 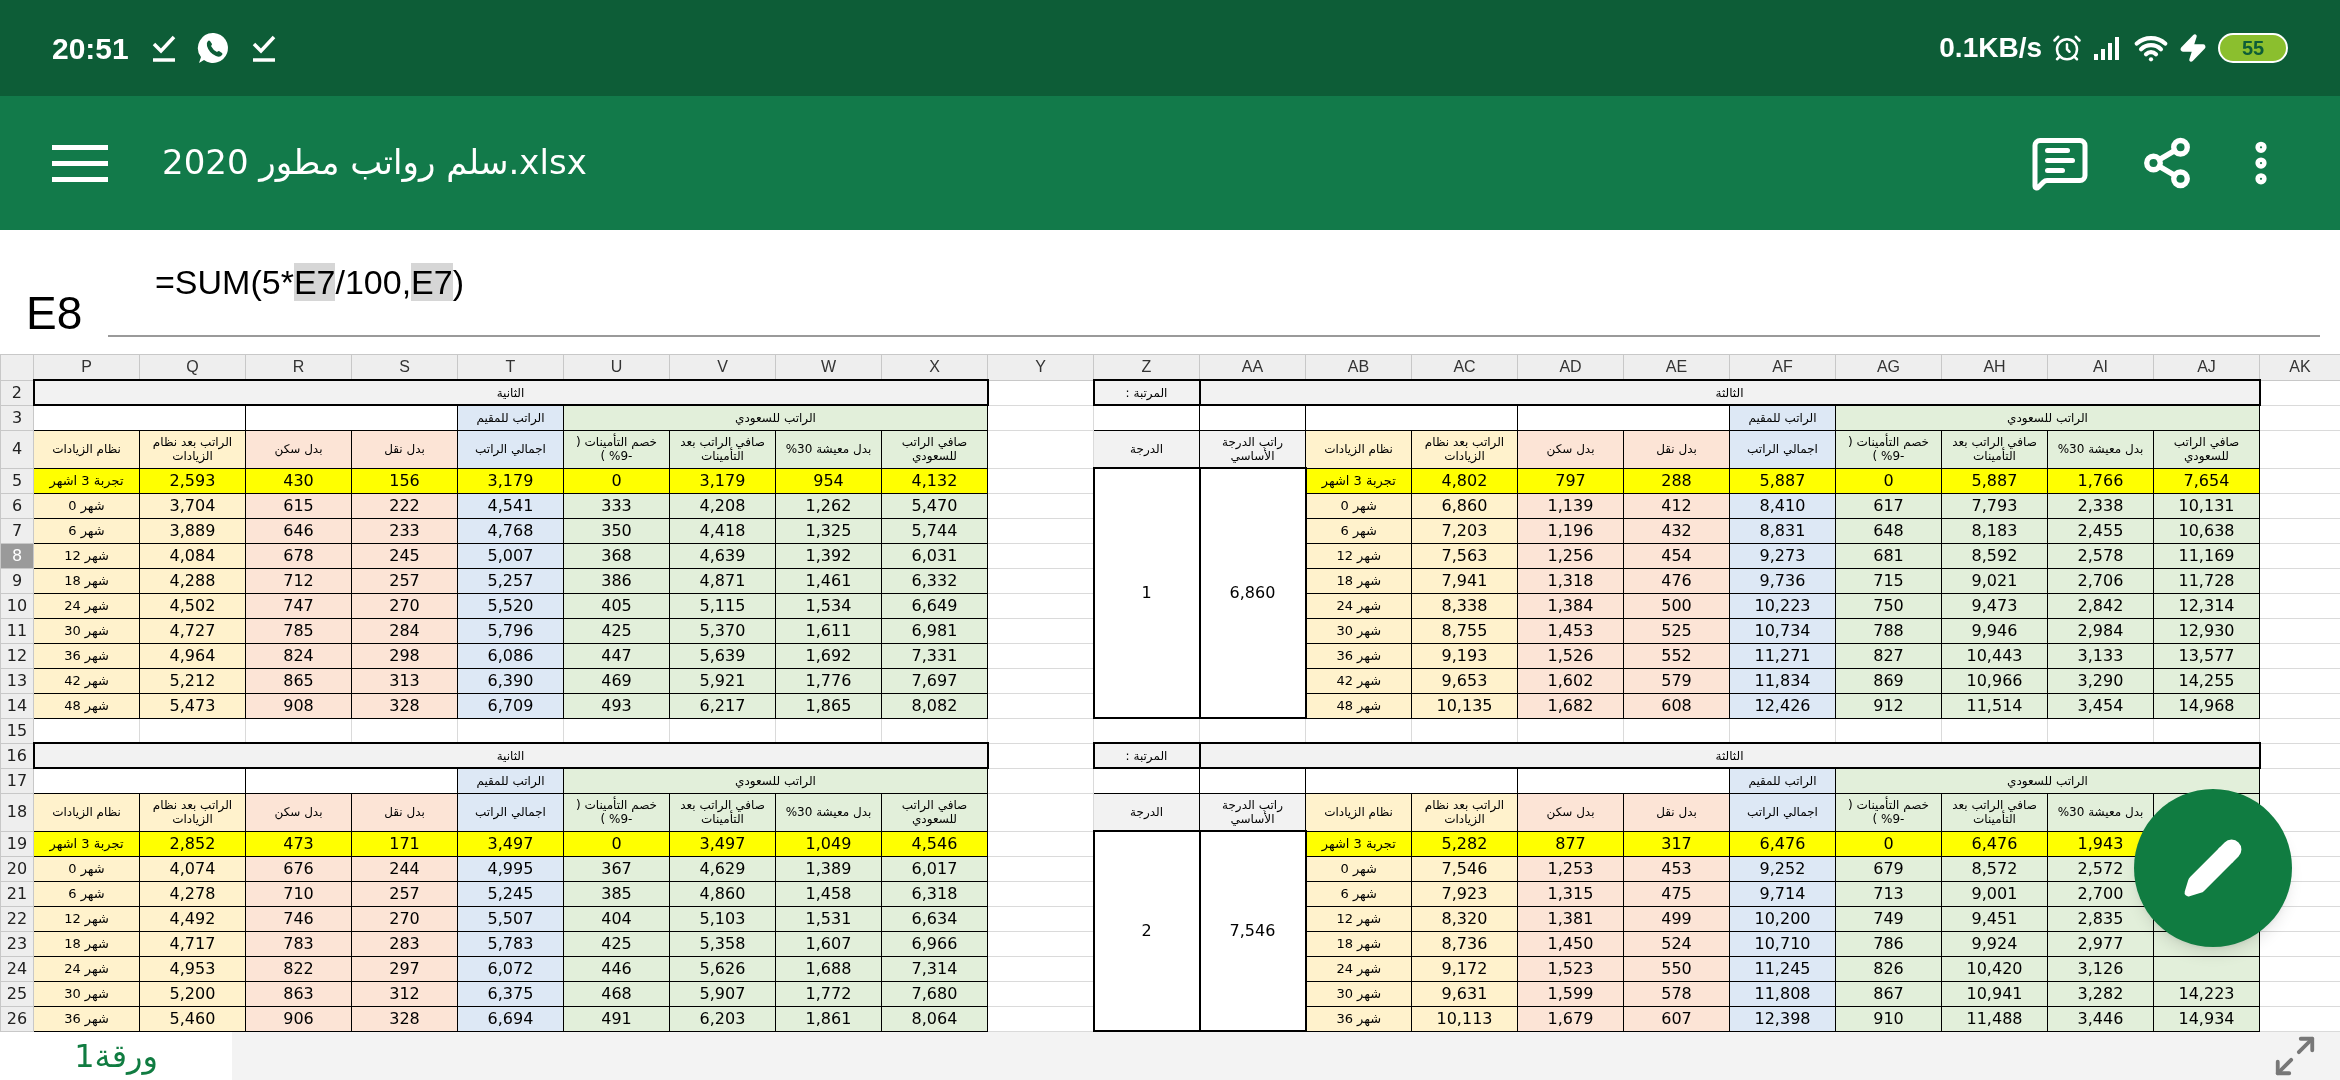 What do you see at coordinates (2253, 48) in the screenshot?
I see `battery-indicator: 55` at bounding box center [2253, 48].